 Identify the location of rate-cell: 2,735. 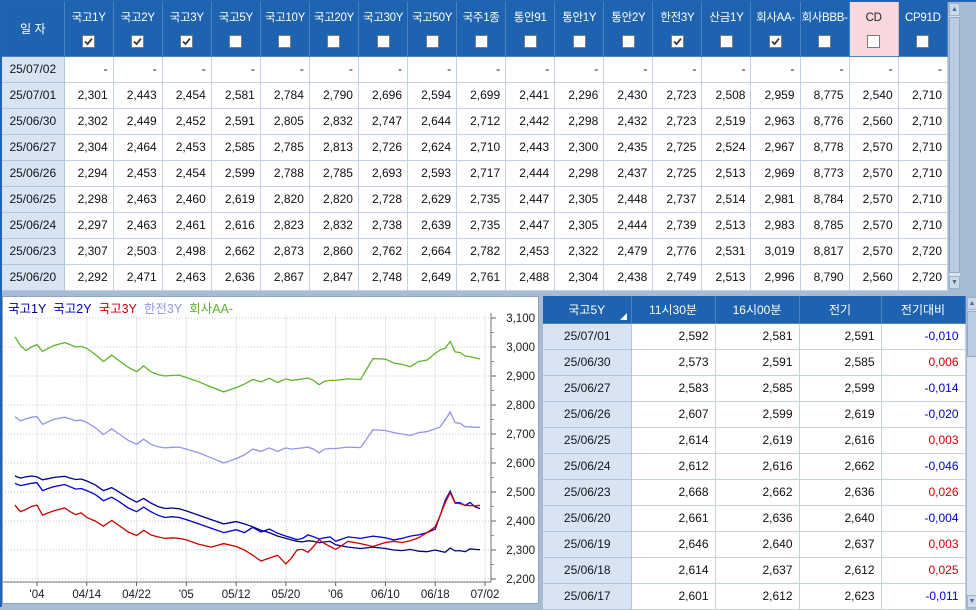
(481, 199).